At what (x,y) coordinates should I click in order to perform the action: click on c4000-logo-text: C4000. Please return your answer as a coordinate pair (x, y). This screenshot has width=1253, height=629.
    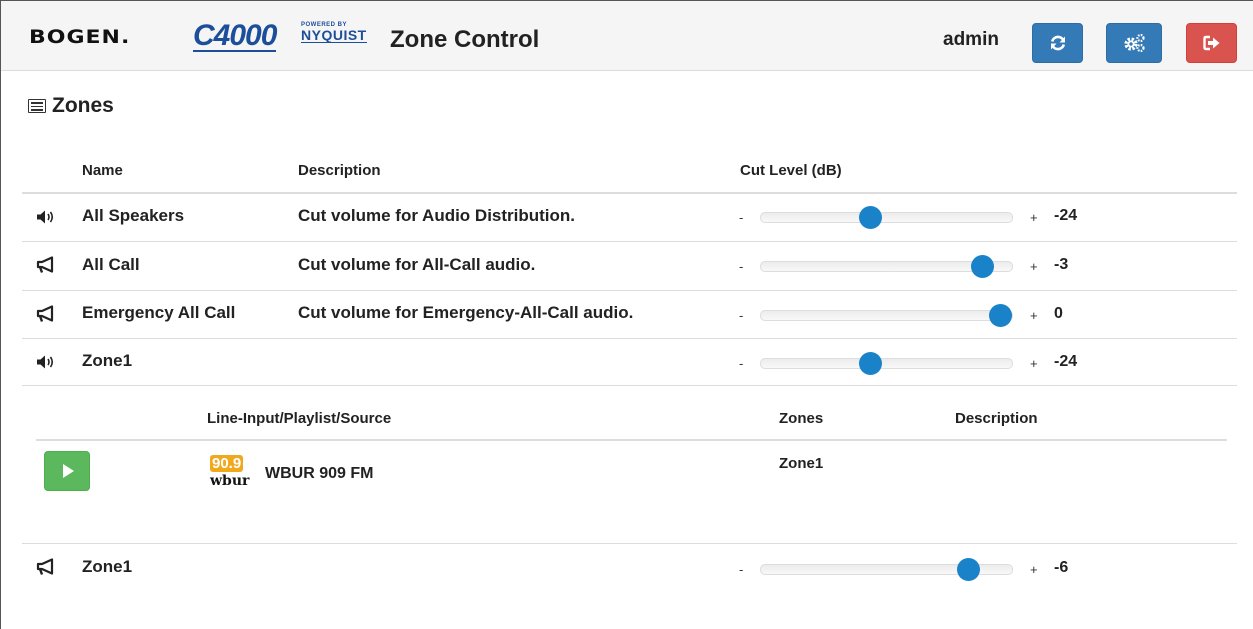
    Looking at the image, I should click on (235, 35).